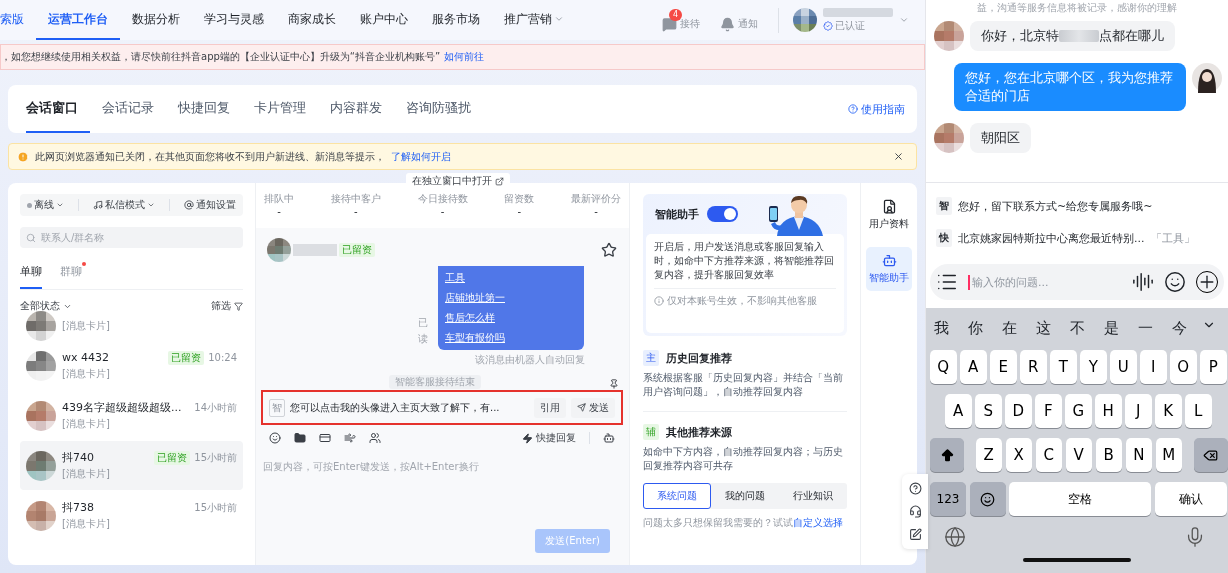 The image size is (1228, 573). Describe the element at coordinates (131, 465) in the screenshot. I see `conversation-item: 抖740 已留资 15小时前 [消息卡片]` at that location.